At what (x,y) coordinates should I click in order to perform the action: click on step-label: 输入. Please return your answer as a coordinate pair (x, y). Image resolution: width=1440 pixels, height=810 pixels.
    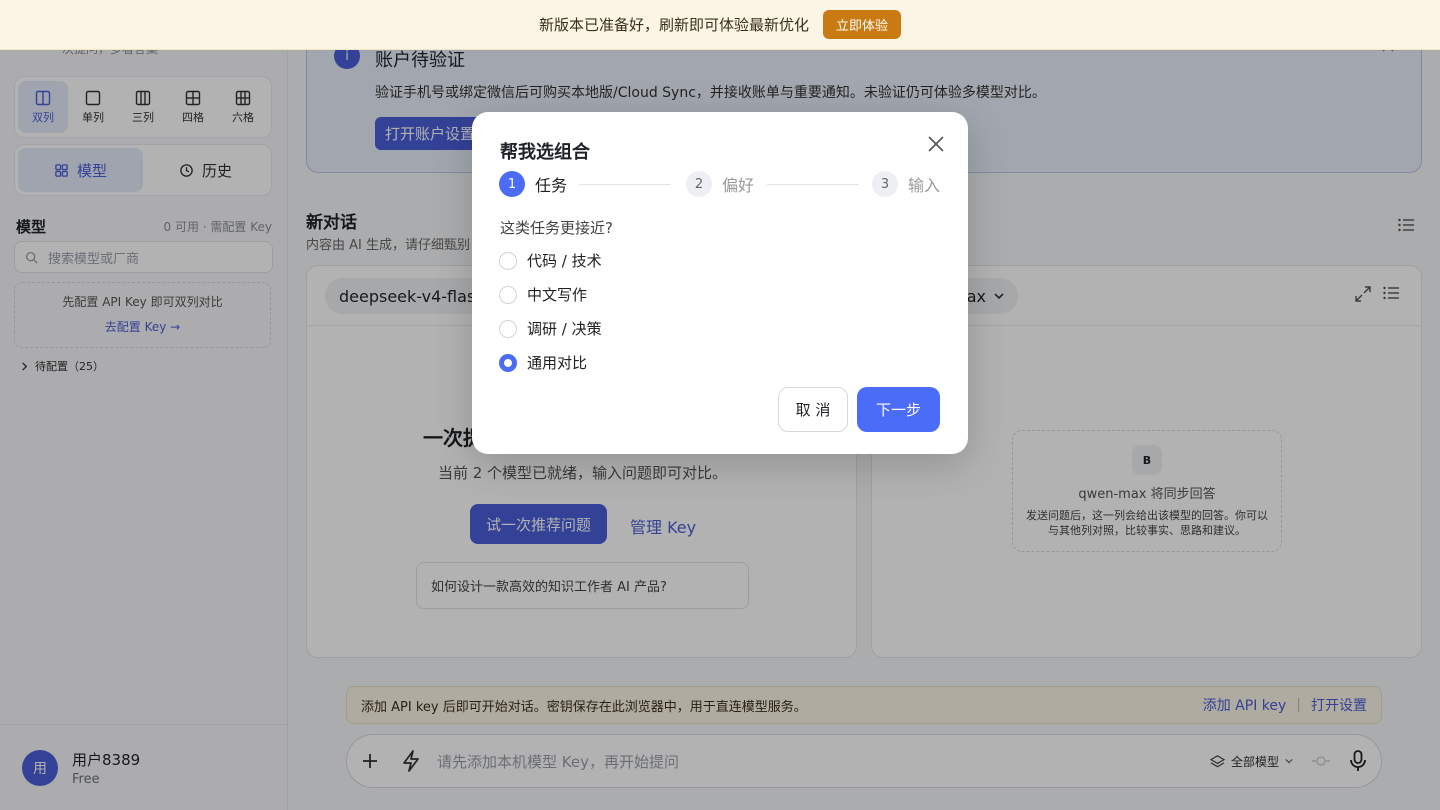
    Looking at the image, I should click on (924, 185).